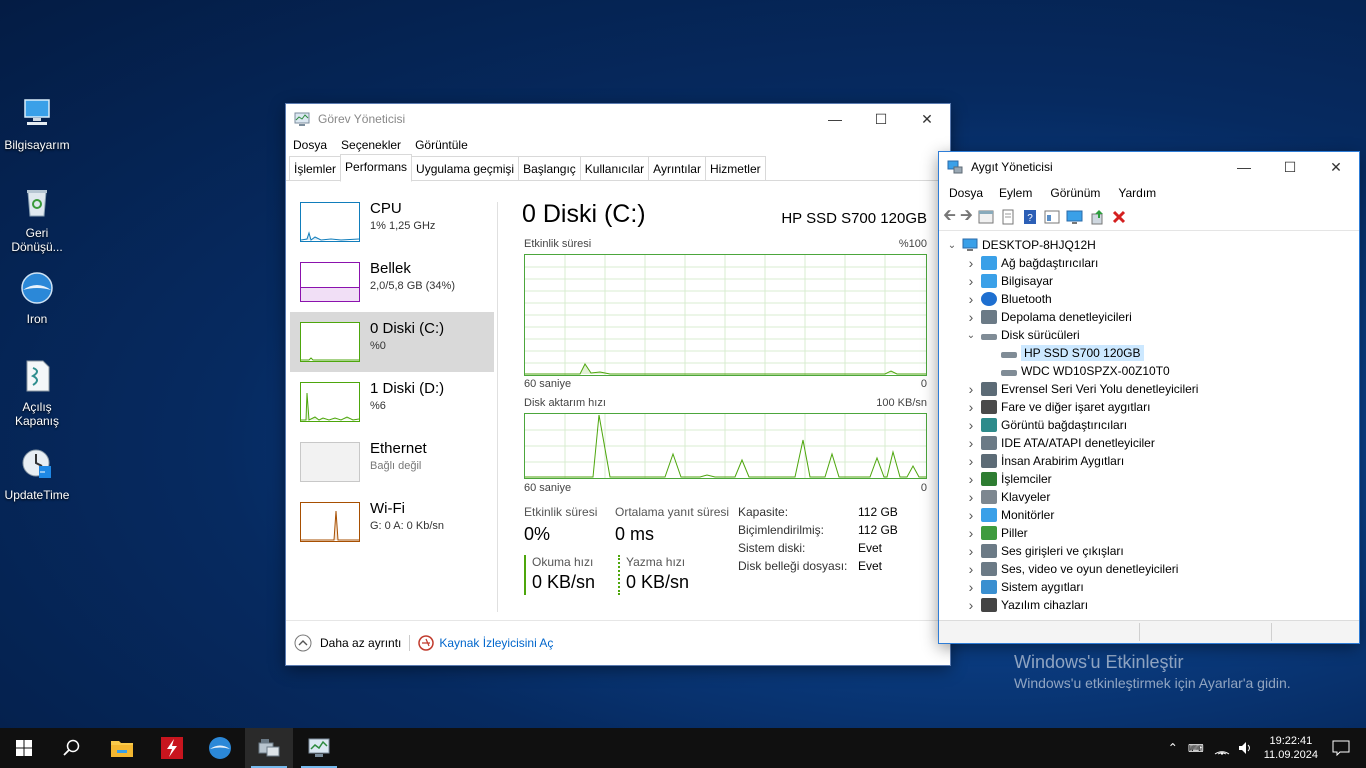 The image size is (1366, 768). Describe the element at coordinates (1026, 605) in the screenshot. I see `tree-category-item: › Yazılım cihazları` at that location.